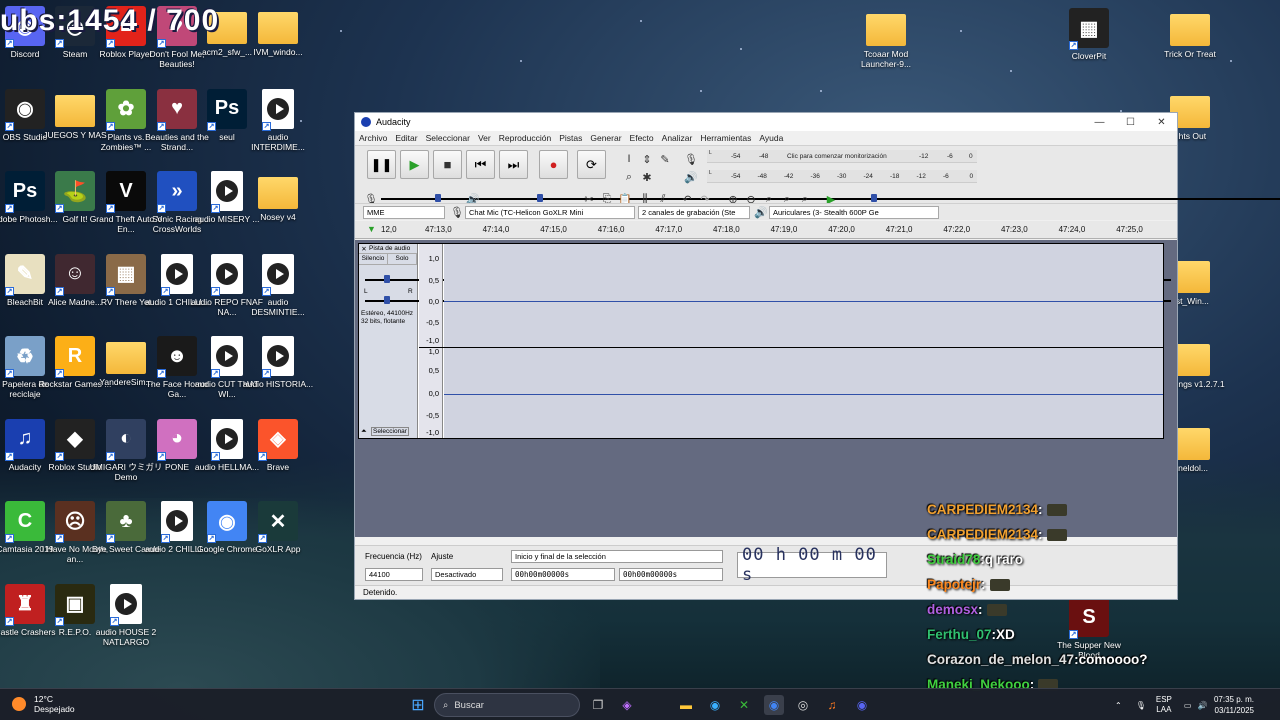  Describe the element at coordinates (1190, 54) in the screenshot. I see `desktop-icon-label: Trick Or Treat` at that location.